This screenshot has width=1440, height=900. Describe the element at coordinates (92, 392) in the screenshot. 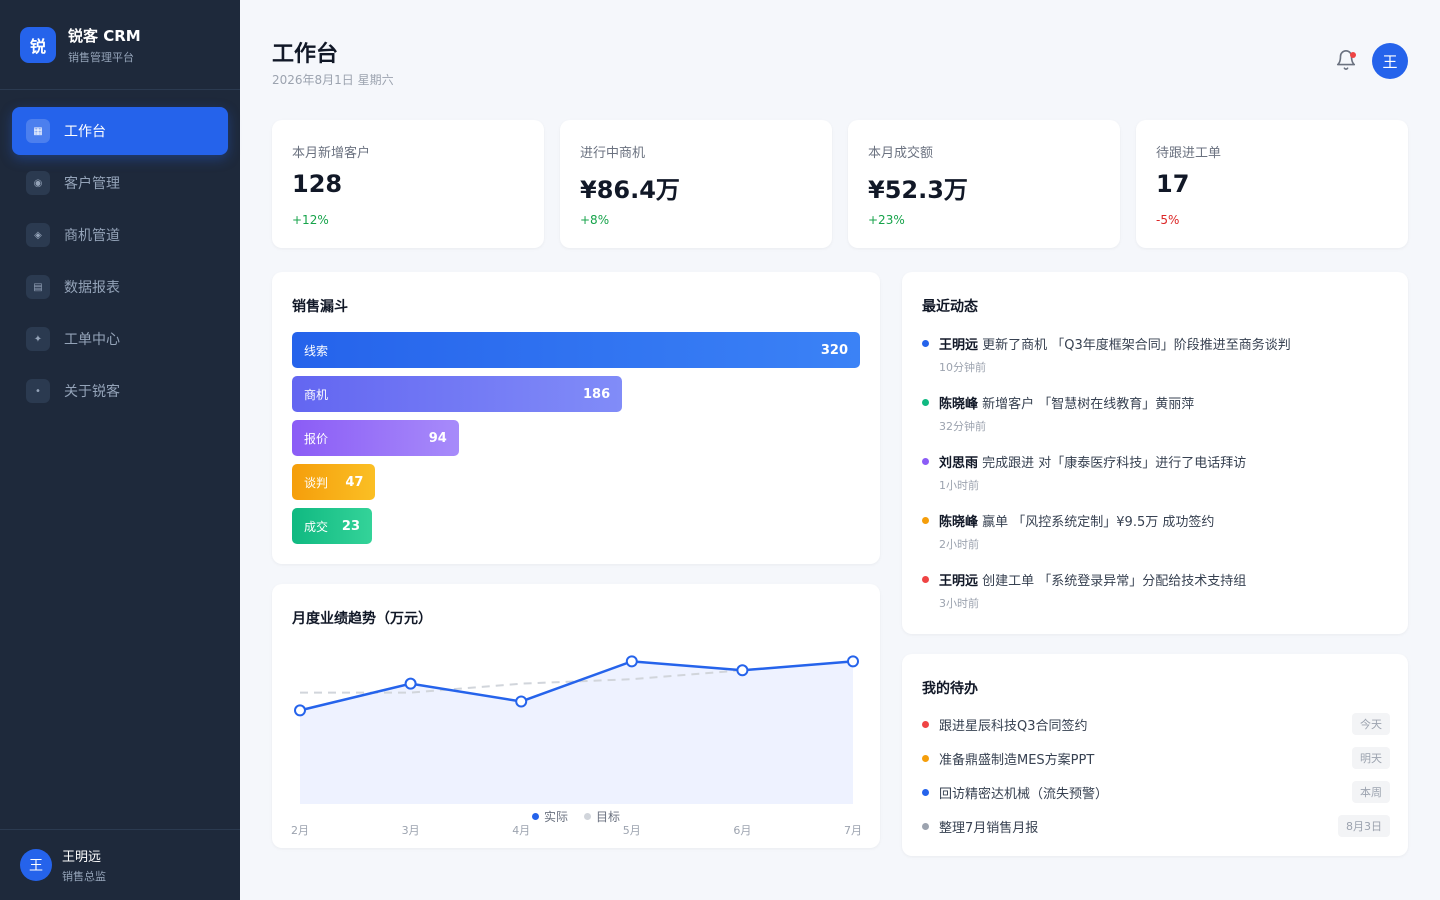

I see `sidebar-item-label: 关于锐客` at that location.